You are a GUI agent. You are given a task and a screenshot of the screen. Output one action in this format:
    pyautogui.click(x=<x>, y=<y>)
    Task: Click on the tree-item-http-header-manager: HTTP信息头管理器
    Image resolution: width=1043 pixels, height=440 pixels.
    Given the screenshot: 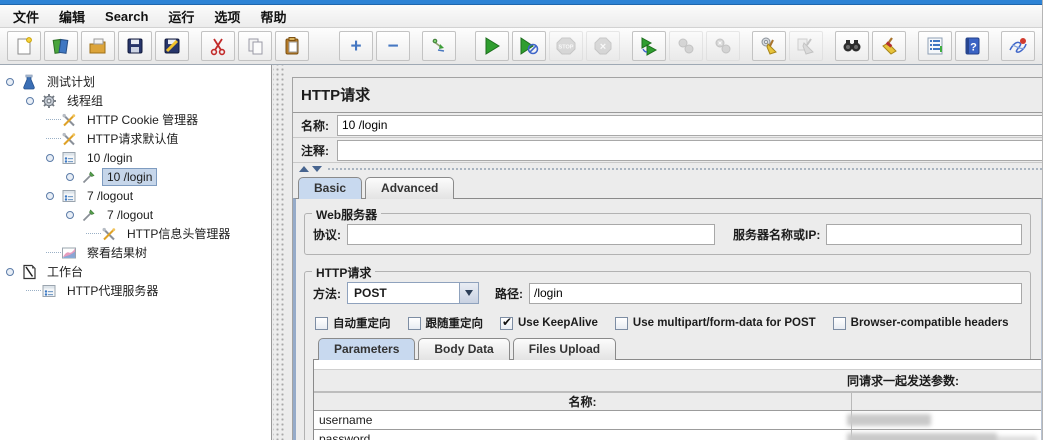 What is the action you would take?
    pyautogui.click(x=135, y=233)
    